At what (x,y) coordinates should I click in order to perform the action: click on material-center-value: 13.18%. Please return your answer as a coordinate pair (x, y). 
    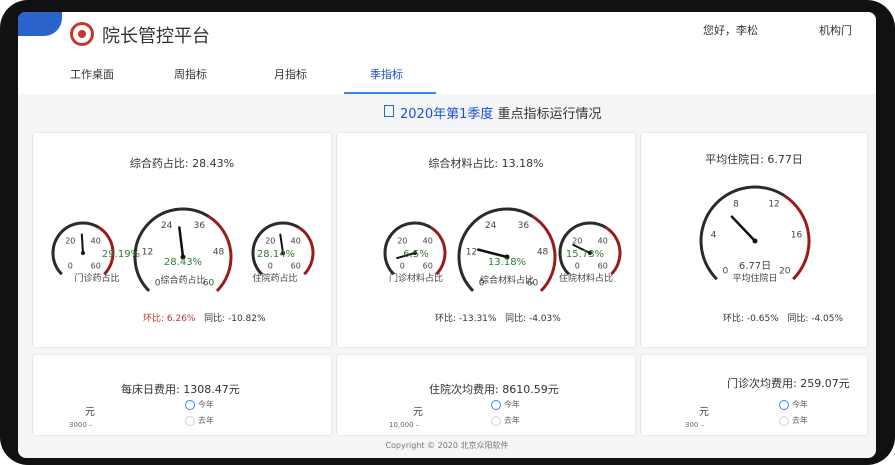
    Looking at the image, I should click on (507, 262).